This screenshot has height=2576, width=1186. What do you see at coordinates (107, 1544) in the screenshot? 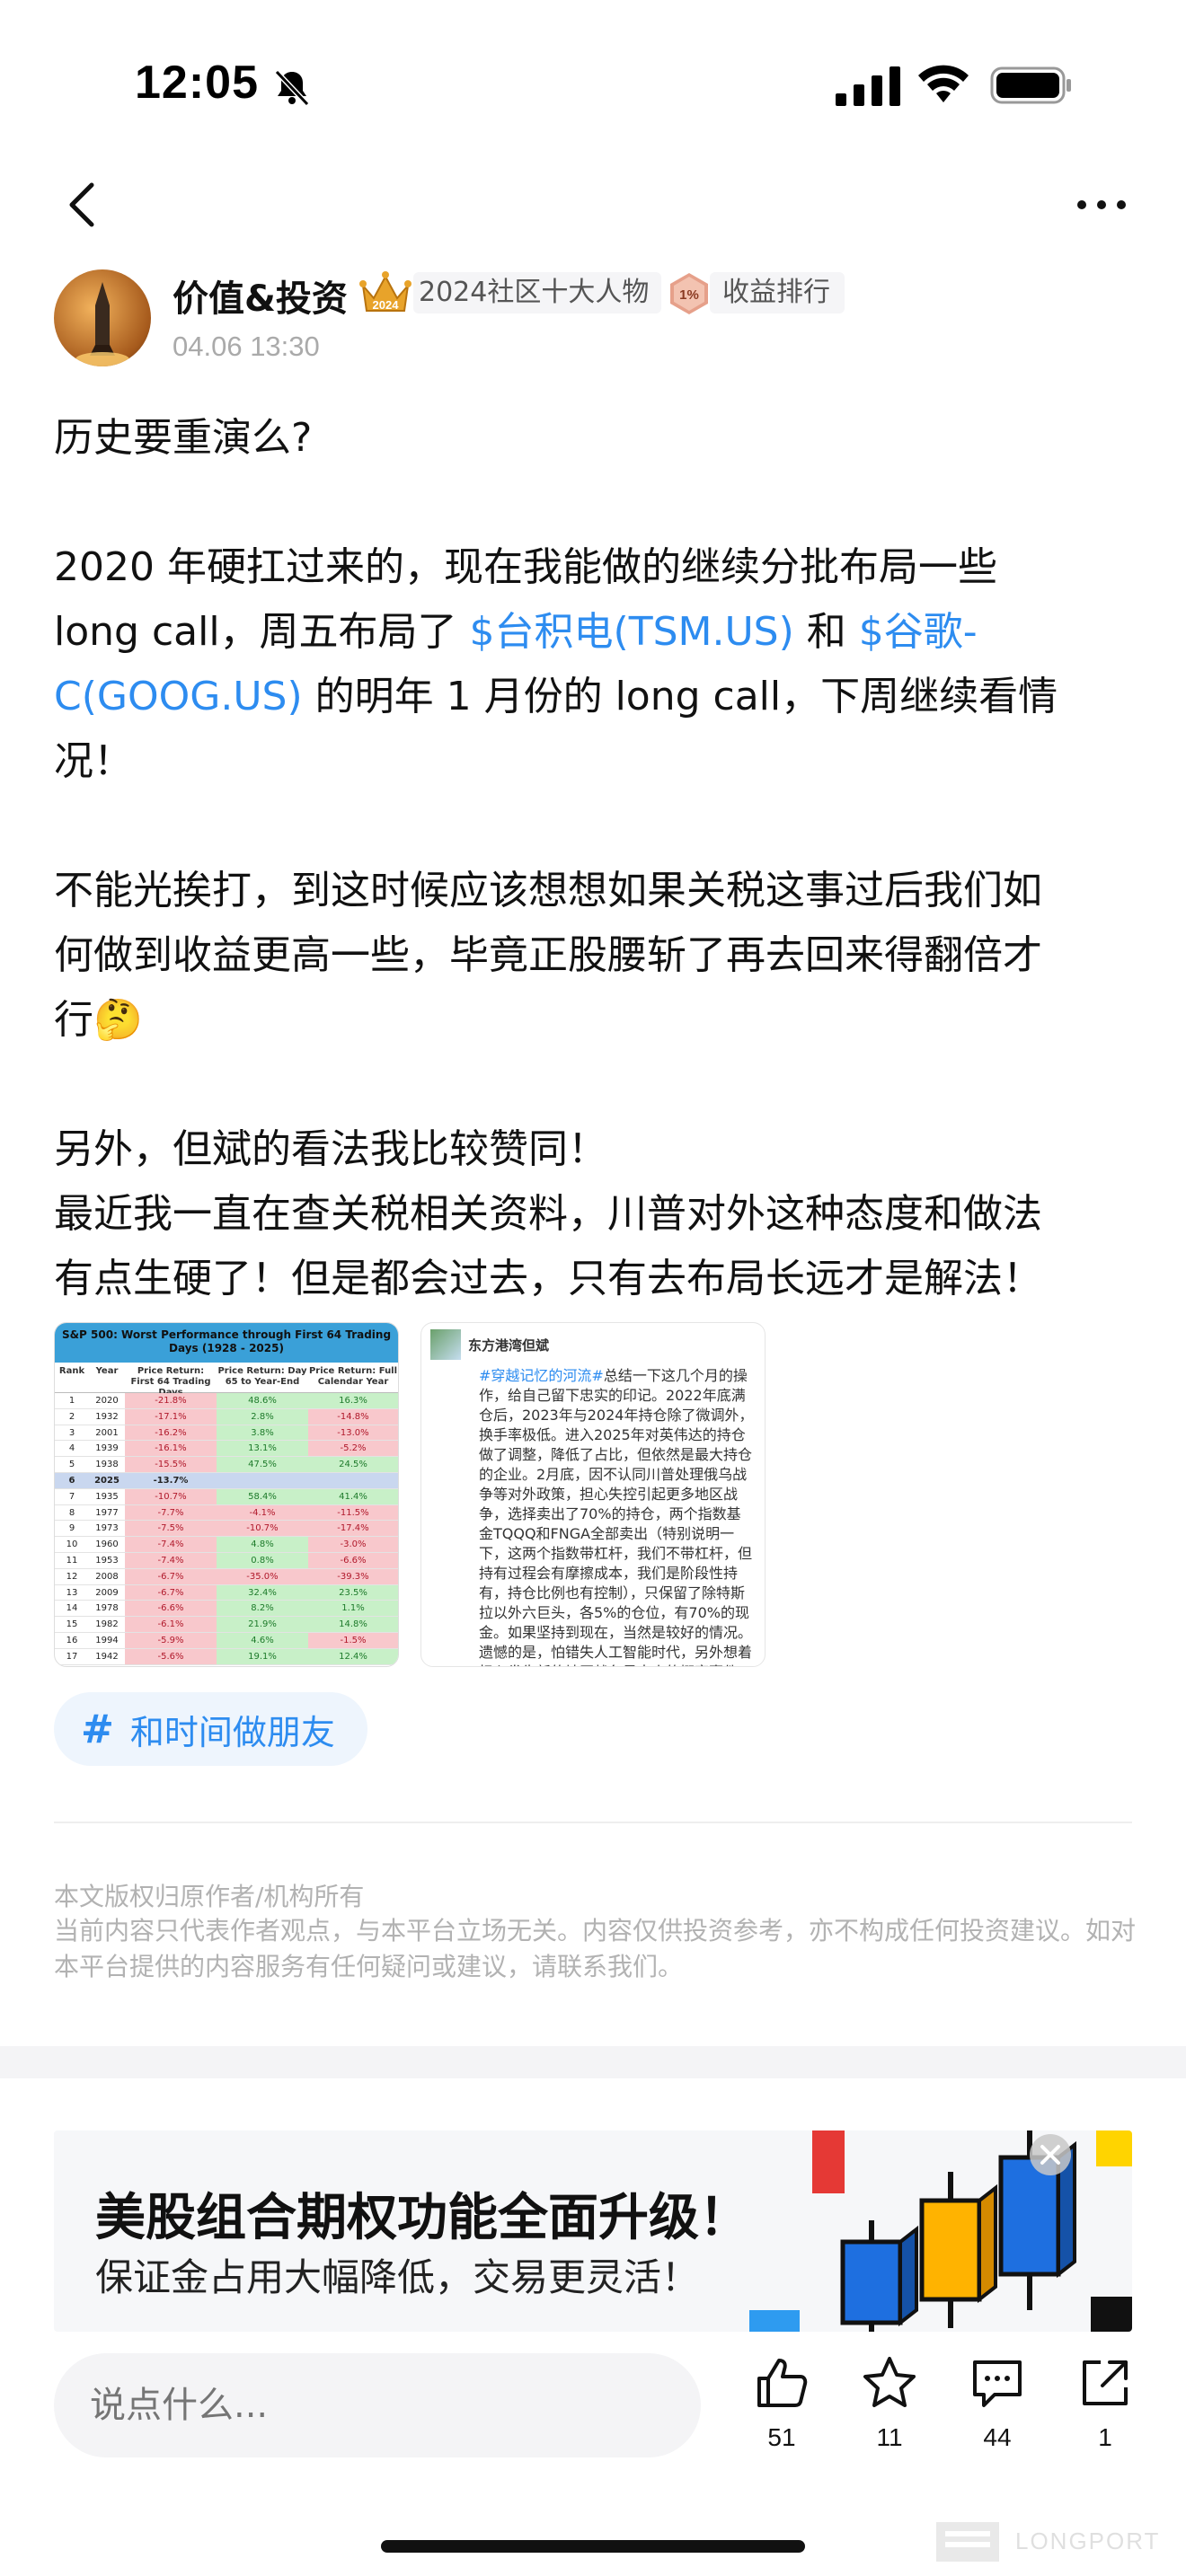
I see `table-cell: 1960` at bounding box center [107, 1544].